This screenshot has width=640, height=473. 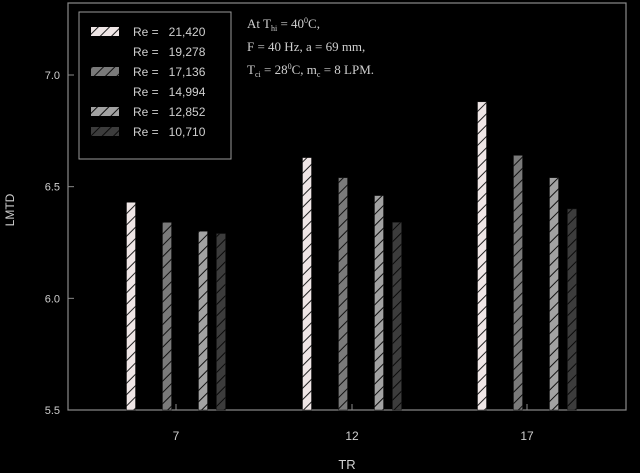 I want to click on annotation-text: = 8 LPM., so click(x=347, y=69).